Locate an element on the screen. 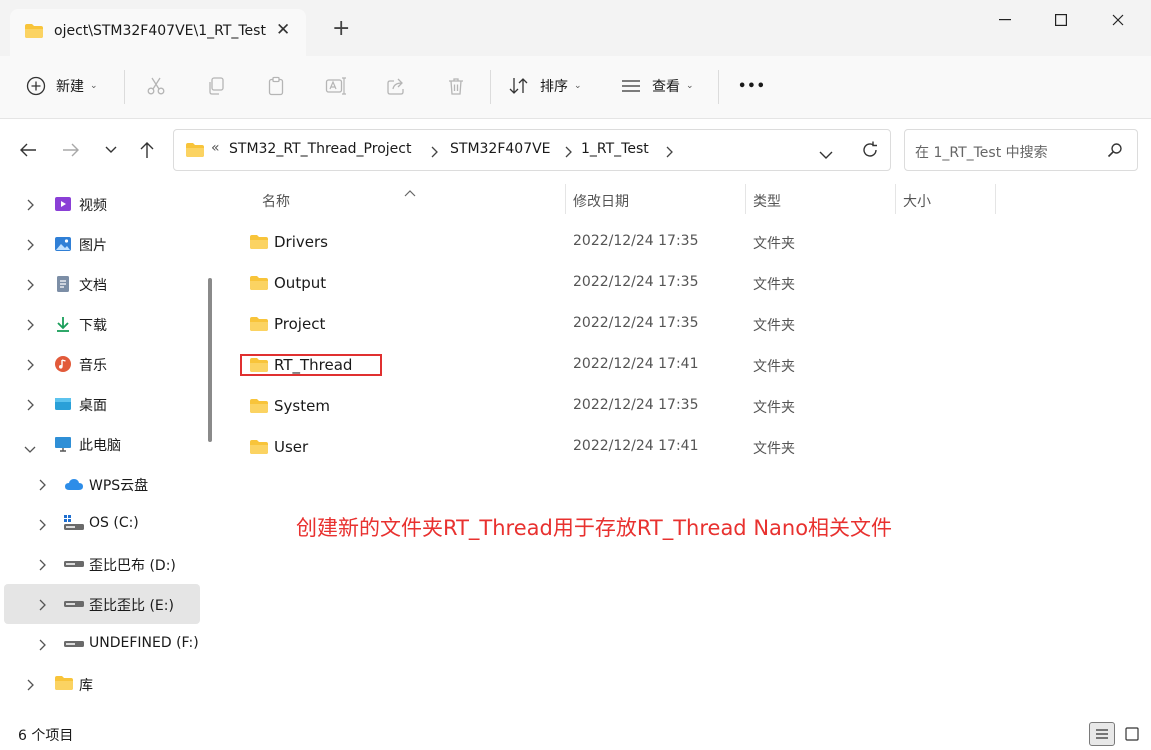 This screenshot has width=1151, height=750. sidebar-item-drive-e: 歪比歪比 (E:) is located at coordinates (102, 604).